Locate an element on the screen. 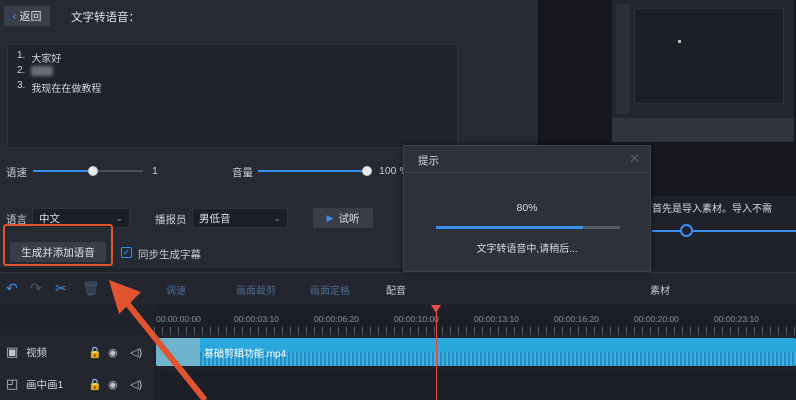 The height and width of the screenshot is (400, 796). ruler-tick-label: 00:00:23:10 is located at coordinates (736, 319).